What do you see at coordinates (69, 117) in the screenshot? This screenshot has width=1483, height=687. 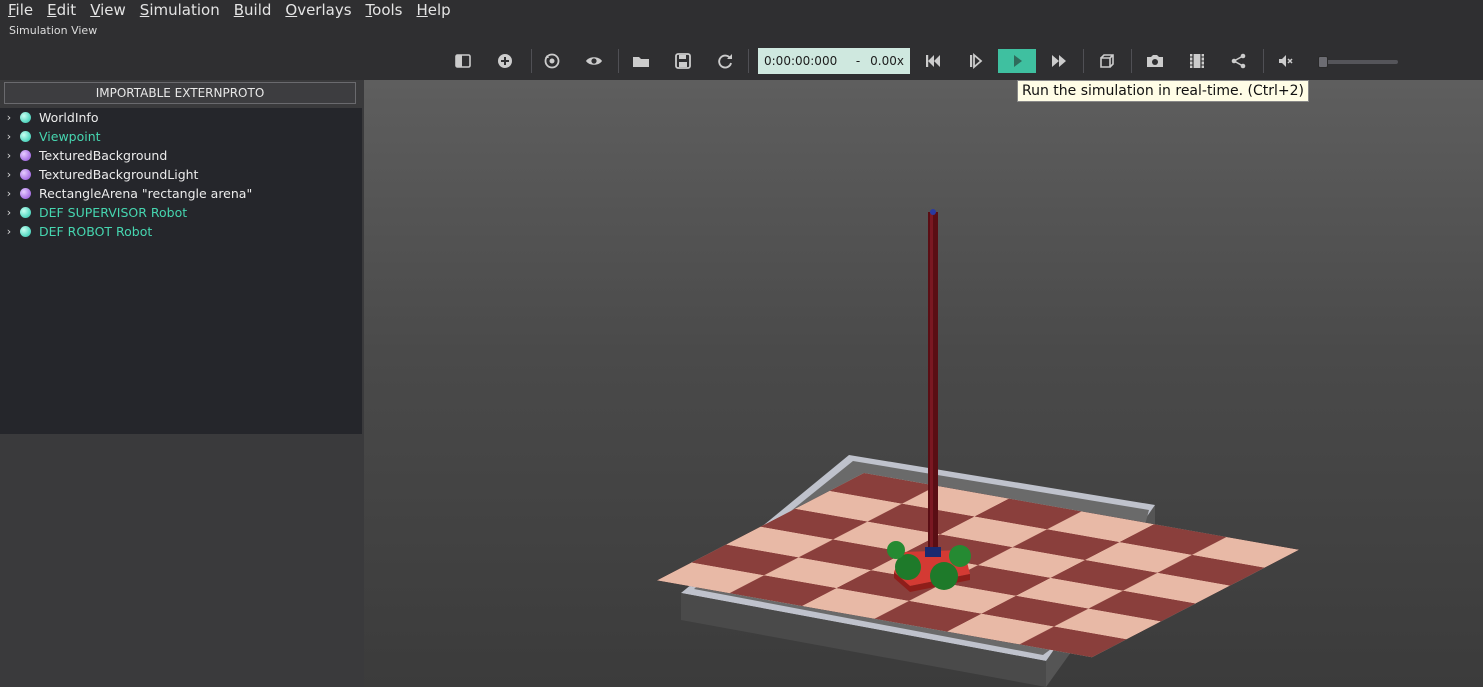 I see `scene-tree-node-label: WorldInfo` at bounding box center [69, 117].